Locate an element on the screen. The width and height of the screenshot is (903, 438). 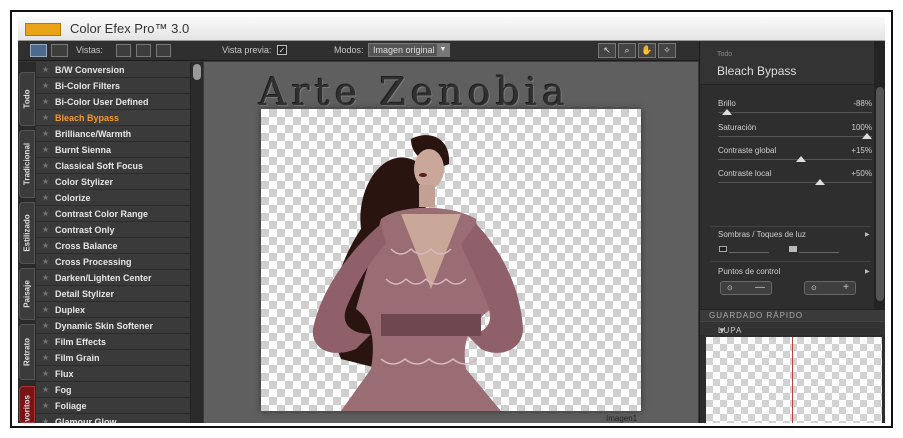
modos-label: Modos: is located at coordinates (349, 50).